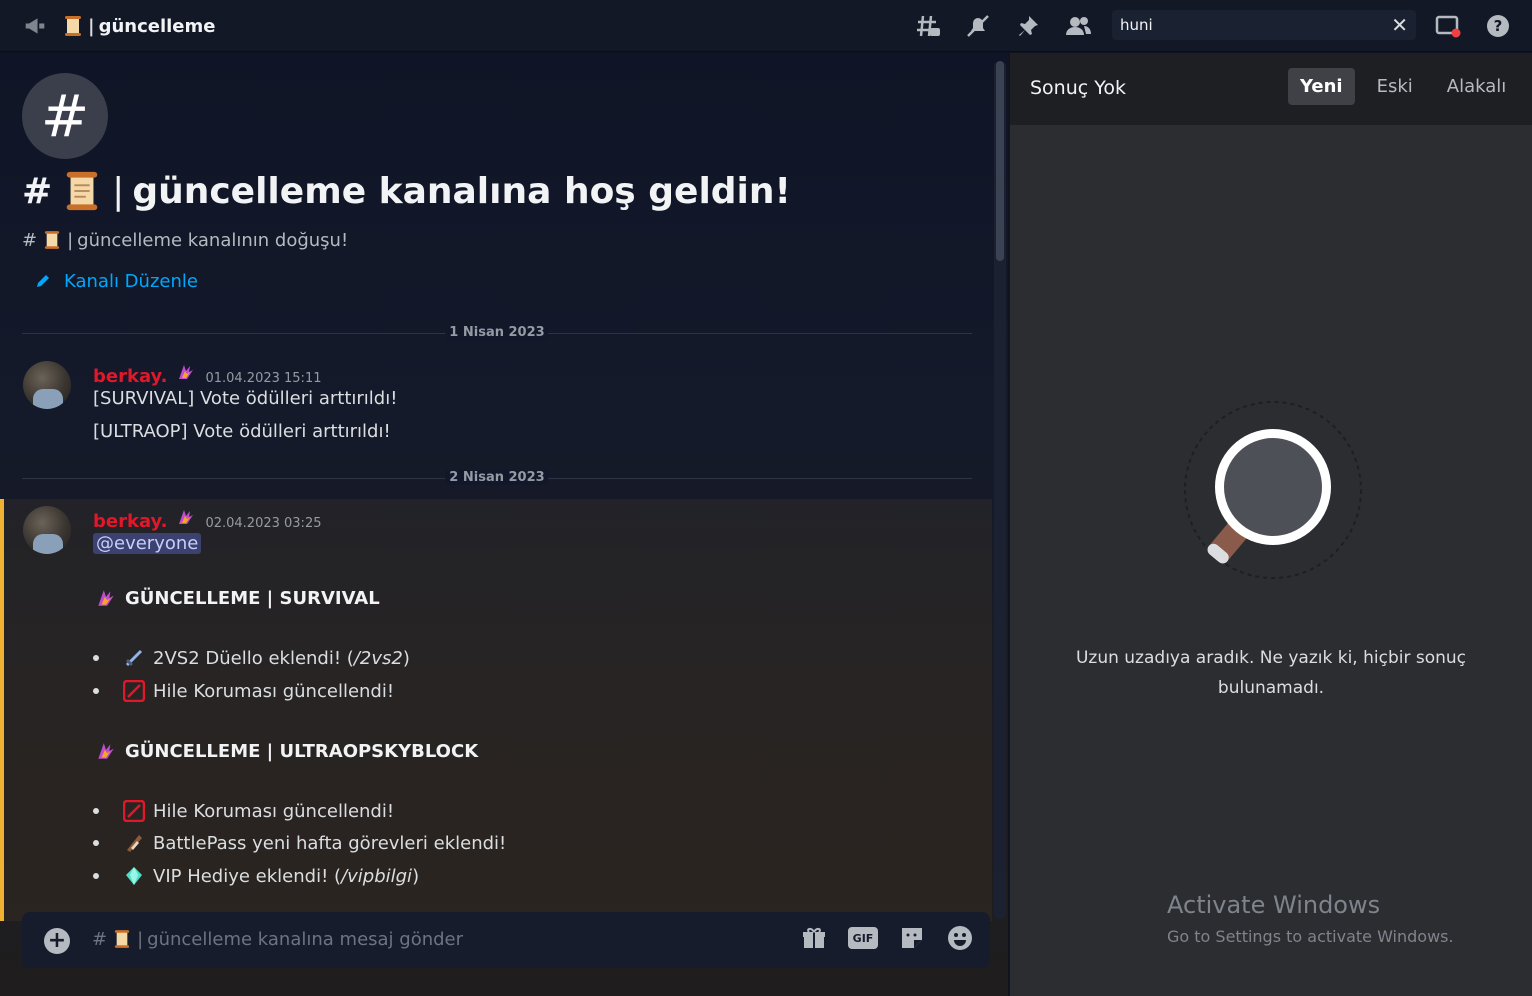 Image resolution: width=1532 pixels, height=996 pixels. I want to click on tab-relevant: Alakalı, so click(1476, 86).